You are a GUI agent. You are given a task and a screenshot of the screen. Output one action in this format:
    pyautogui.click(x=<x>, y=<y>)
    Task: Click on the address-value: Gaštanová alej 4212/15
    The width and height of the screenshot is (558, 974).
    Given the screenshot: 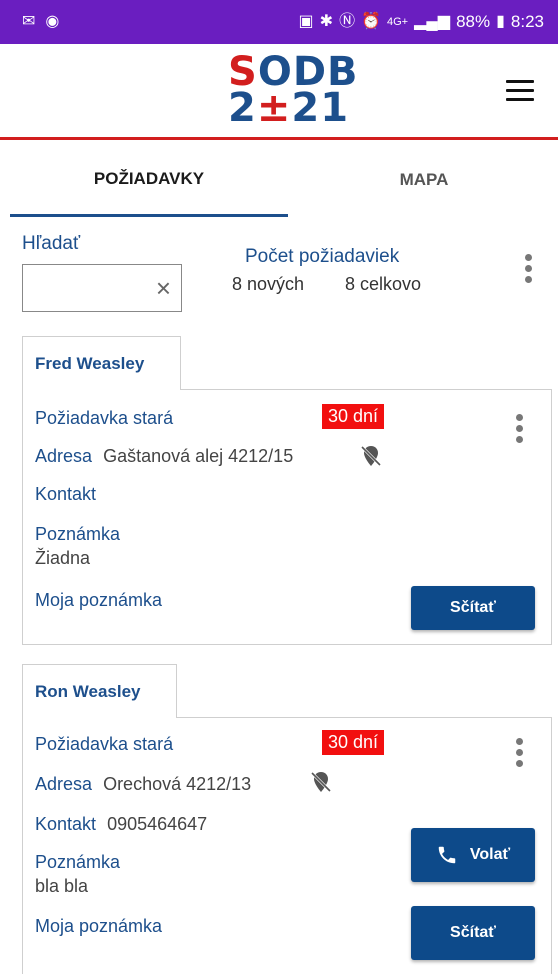 What is the action you would take?
    pyautogui.click(x=198, y=456)
    